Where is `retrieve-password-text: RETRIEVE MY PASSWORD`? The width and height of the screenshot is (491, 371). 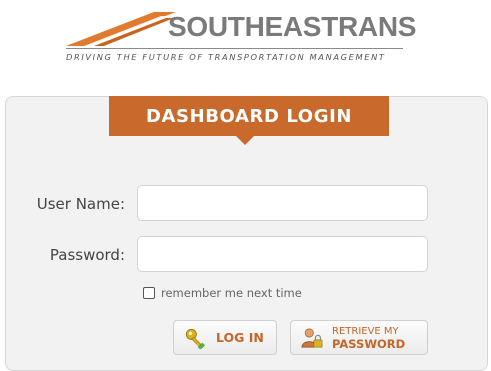 retrieve-password-text: RETRIEVE MY PASSWORD is located at coordinates (368, 338).